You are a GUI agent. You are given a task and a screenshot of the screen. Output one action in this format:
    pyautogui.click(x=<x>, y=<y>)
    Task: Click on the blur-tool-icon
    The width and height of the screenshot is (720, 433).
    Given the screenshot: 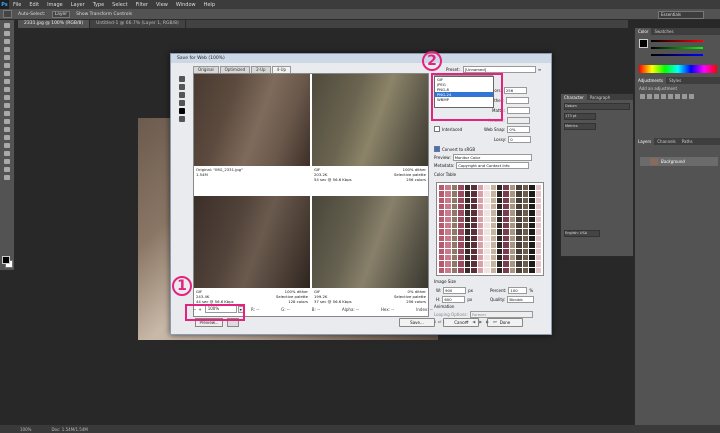 What is the action you would take?
    pyautogui.click(x=7, y=121)
    